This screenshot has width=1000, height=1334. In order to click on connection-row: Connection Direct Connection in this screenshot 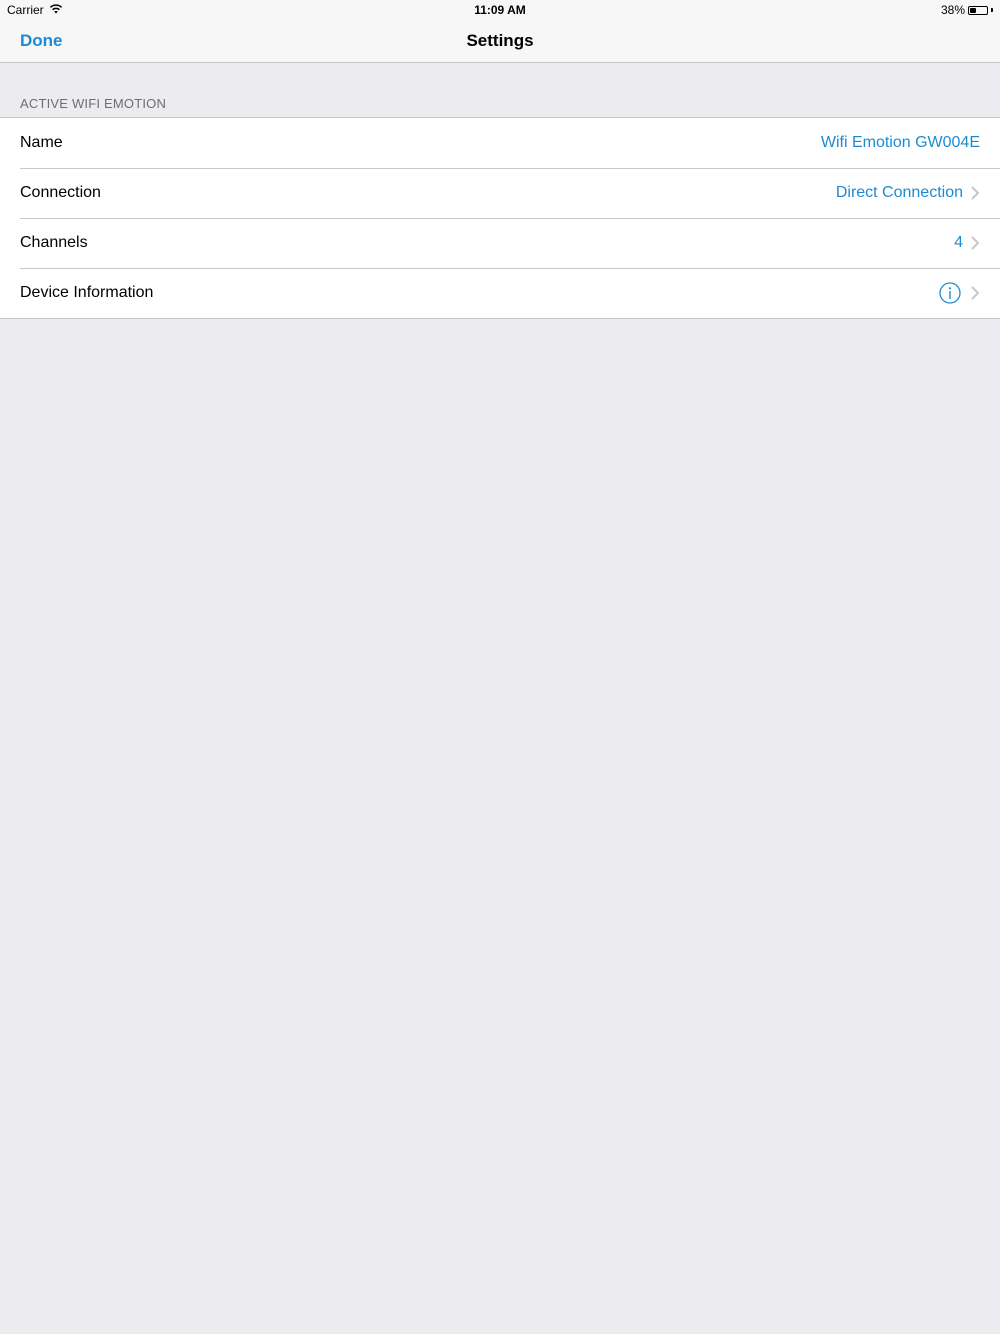, I will do `click(500, 193)`.